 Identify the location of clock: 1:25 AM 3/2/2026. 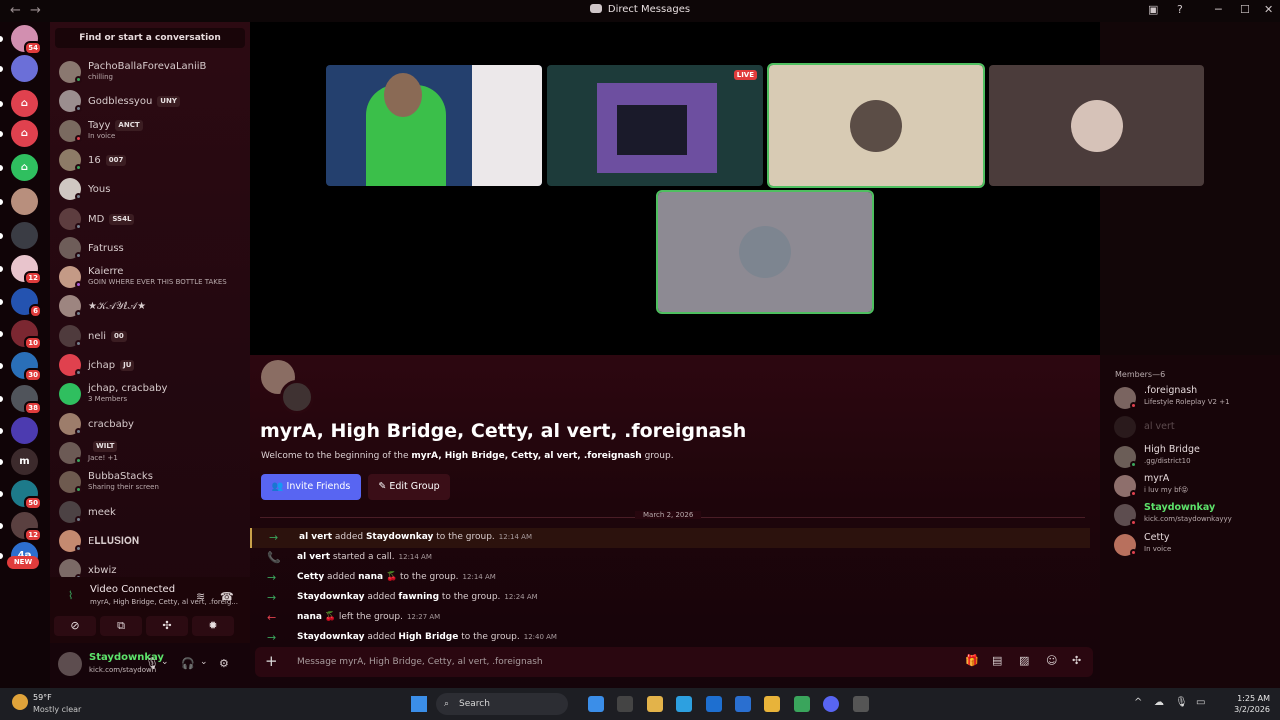
(1245, 704).